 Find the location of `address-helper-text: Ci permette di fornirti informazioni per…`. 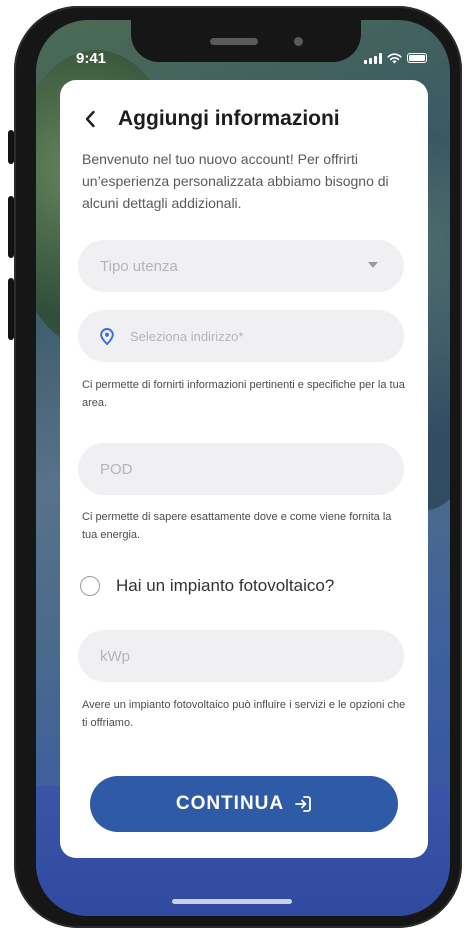

address-helper-text: Ci permette di fornirti informazioni per… is located at coordinates (243, 394).